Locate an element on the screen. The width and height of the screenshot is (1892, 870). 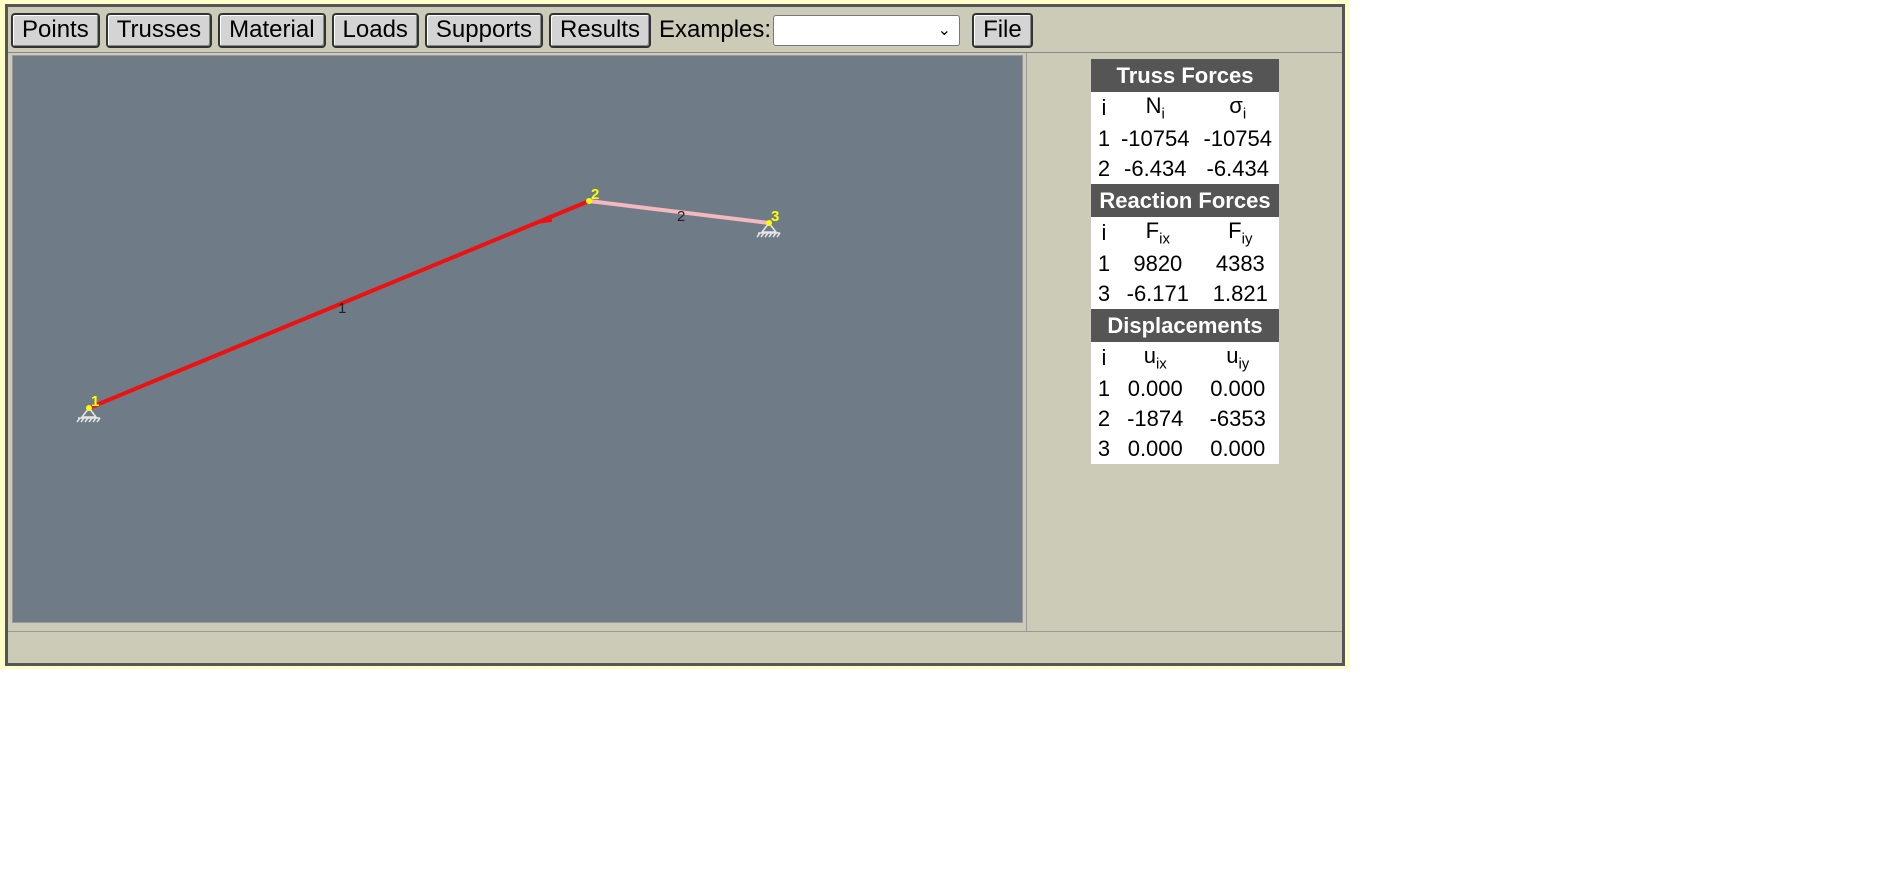
loads-button: Loads is located at coordinates (375, 30).